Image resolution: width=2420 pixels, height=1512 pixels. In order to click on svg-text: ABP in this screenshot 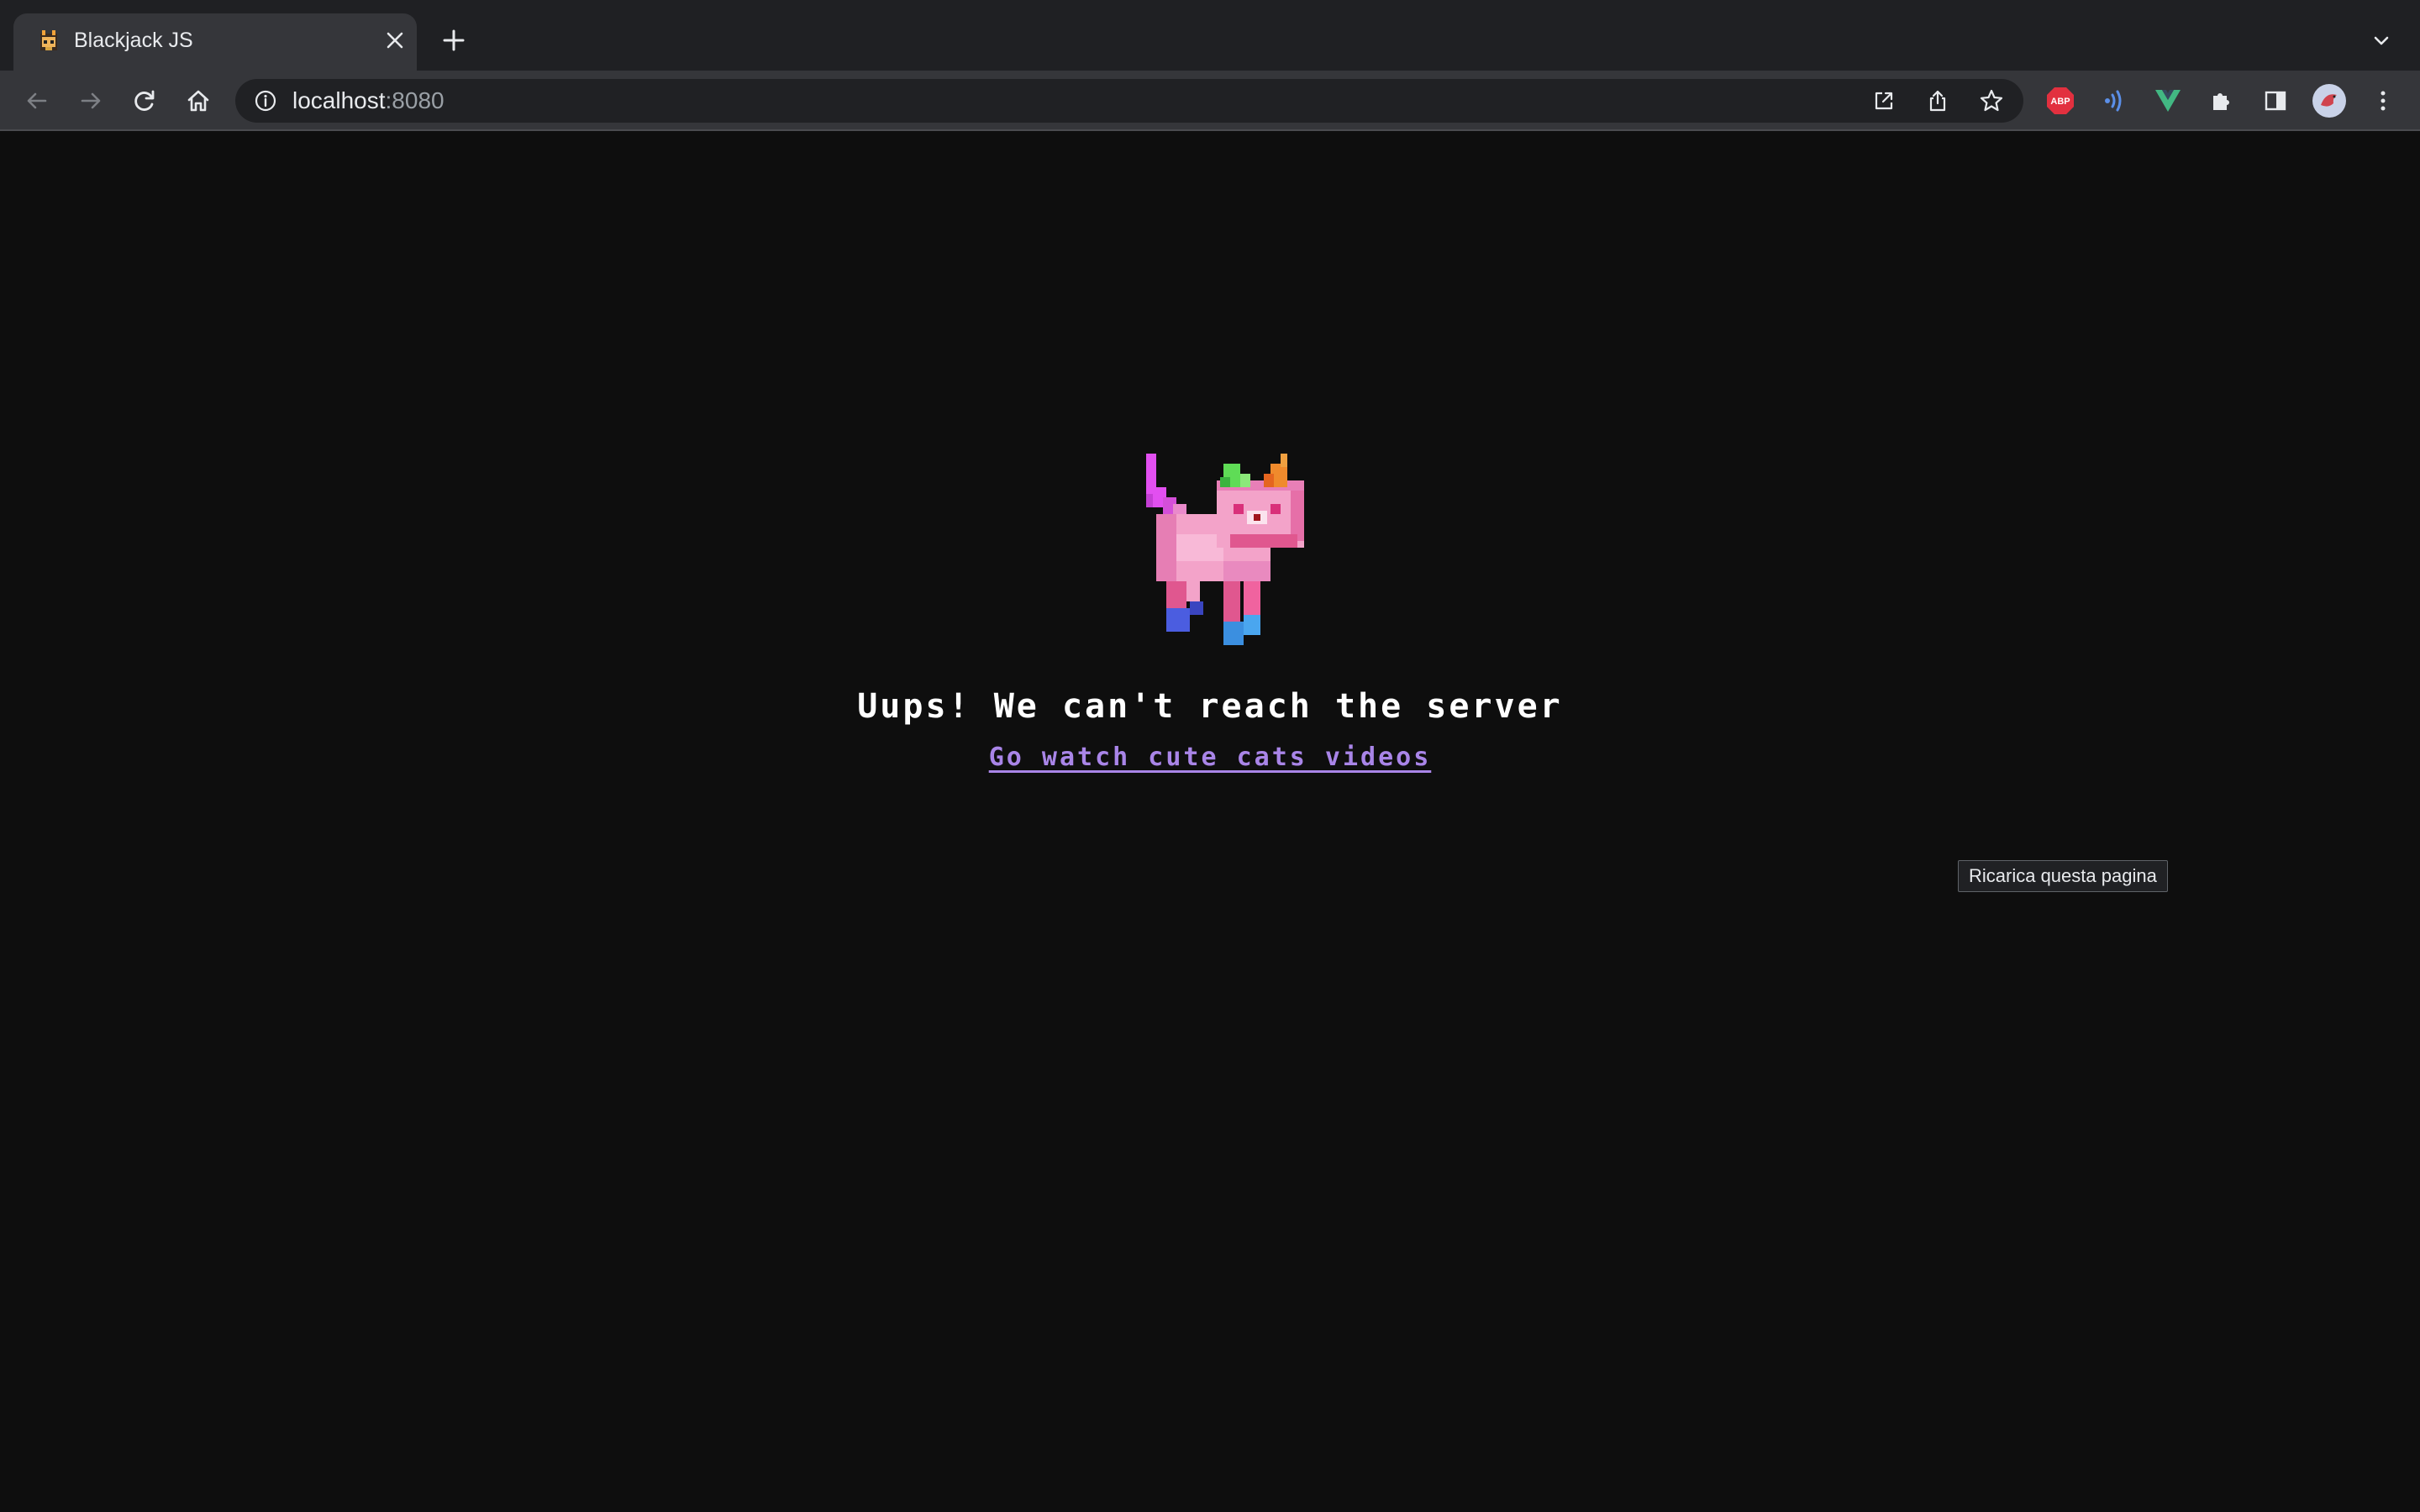, I will do `click(2060, 102)`.